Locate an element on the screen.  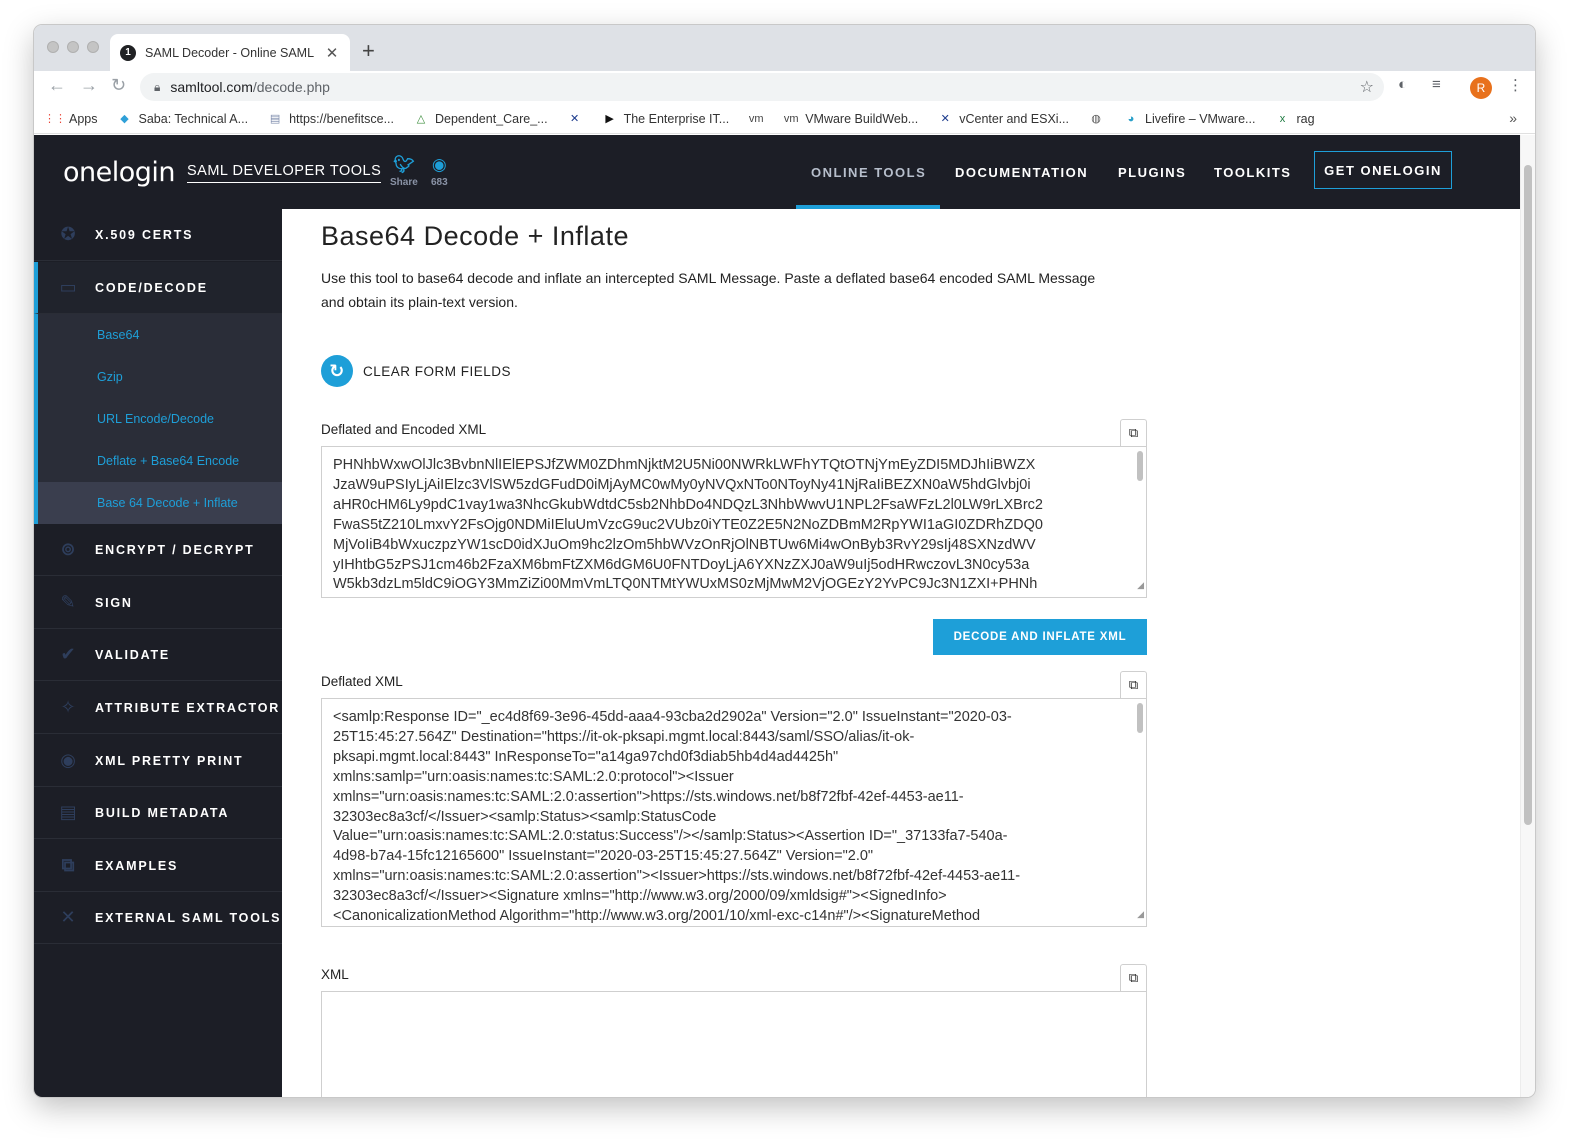
clear-form-fields-button: ↻ CLEAR FORM FIELDS is located at coordinates (416, 371).